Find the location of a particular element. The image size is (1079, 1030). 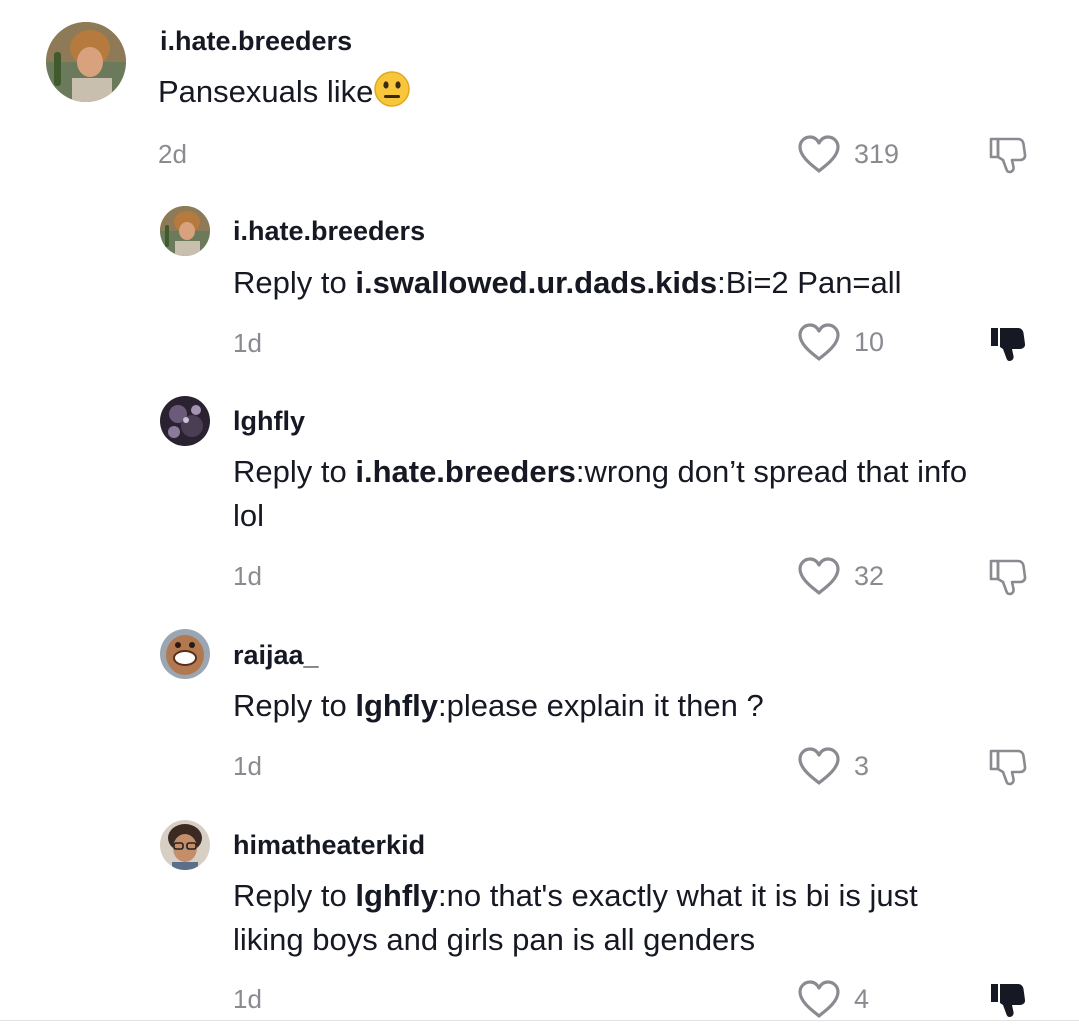

like-button: 3 is located at coordinates (832, 766).